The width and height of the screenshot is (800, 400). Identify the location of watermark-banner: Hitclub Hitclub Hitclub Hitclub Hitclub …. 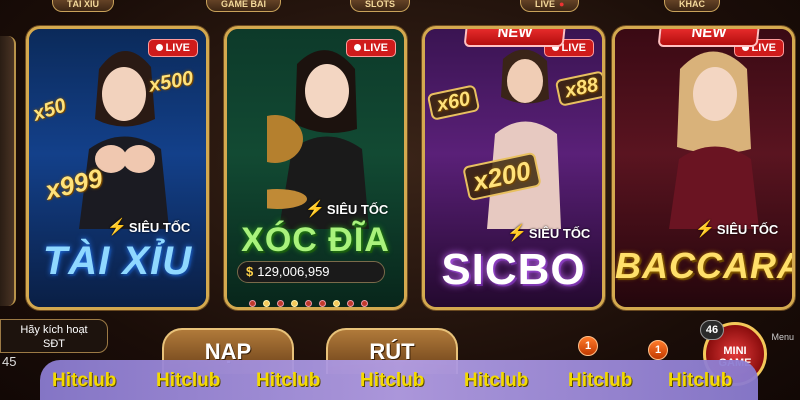
(399, 380).